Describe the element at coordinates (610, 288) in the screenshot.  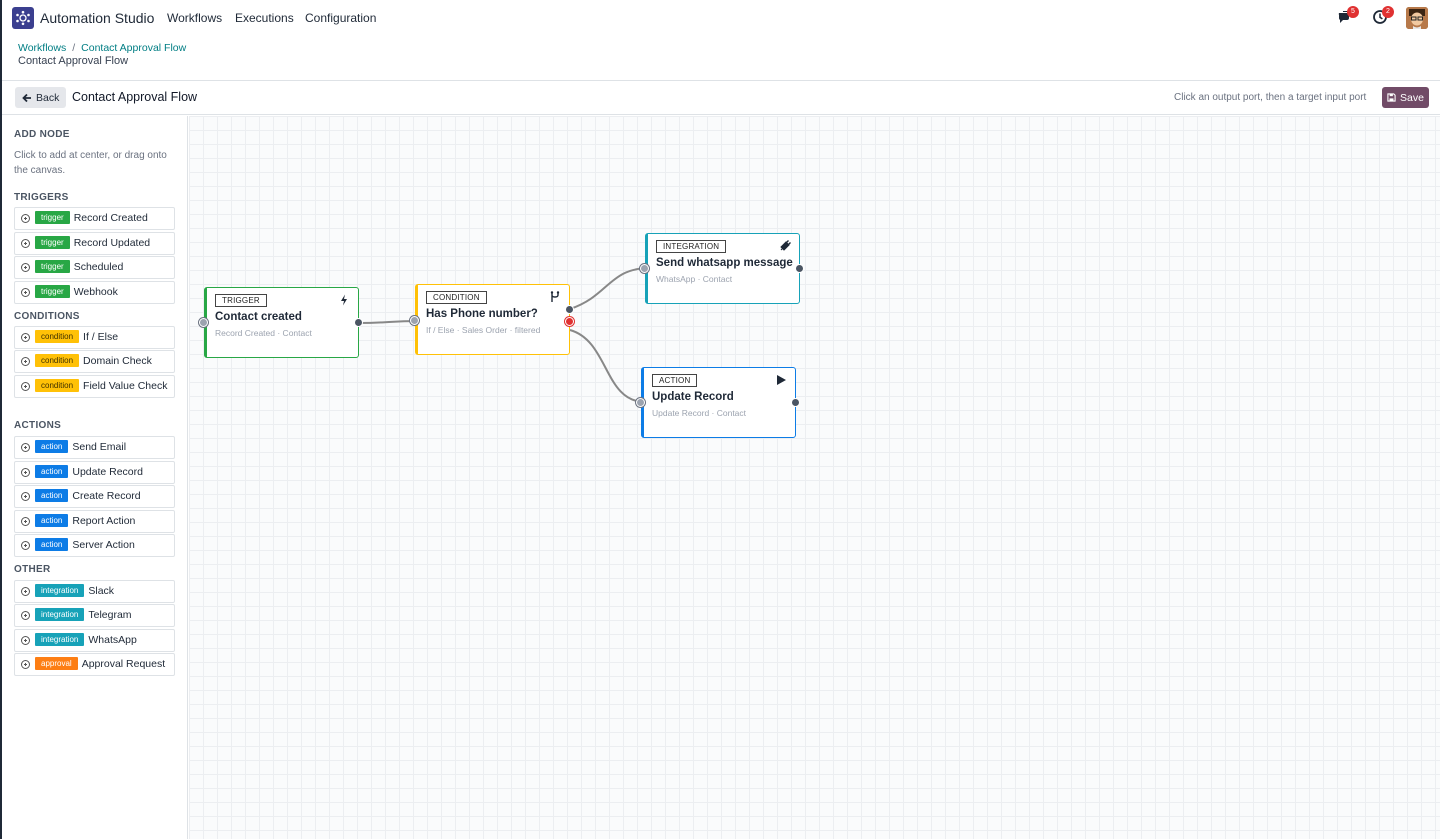
I see `edge-condition-true-to-integration` at that location.